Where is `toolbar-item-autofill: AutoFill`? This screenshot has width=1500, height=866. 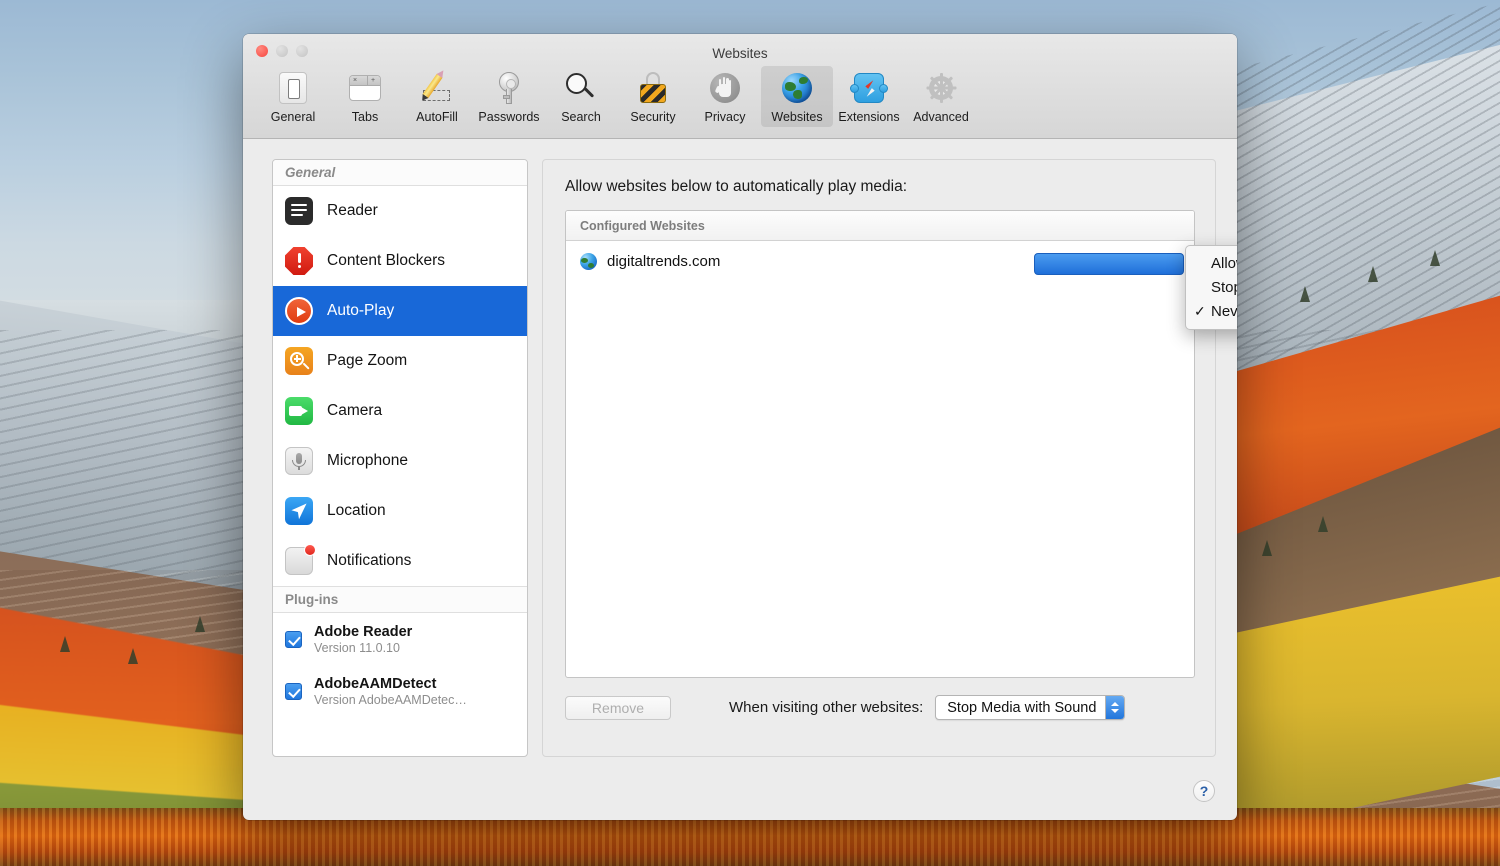
toolbar-item-autofill: AutoFill is located at coordinates (437, 96).